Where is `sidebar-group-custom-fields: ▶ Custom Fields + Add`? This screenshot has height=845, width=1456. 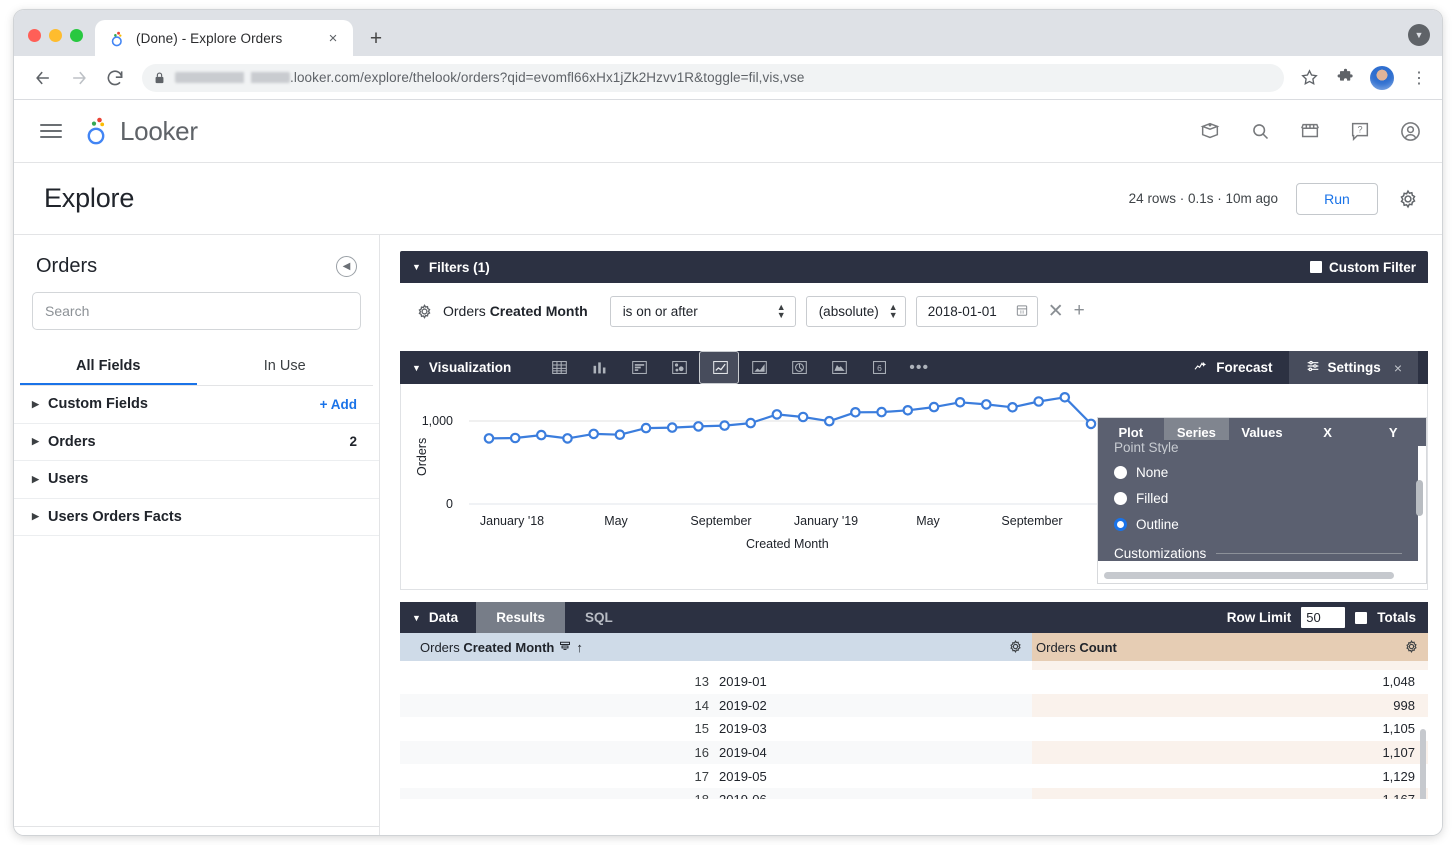
sidebar-group-custom-fields: ▶ Custom Fields + Add is located at coordinates (196, 405).